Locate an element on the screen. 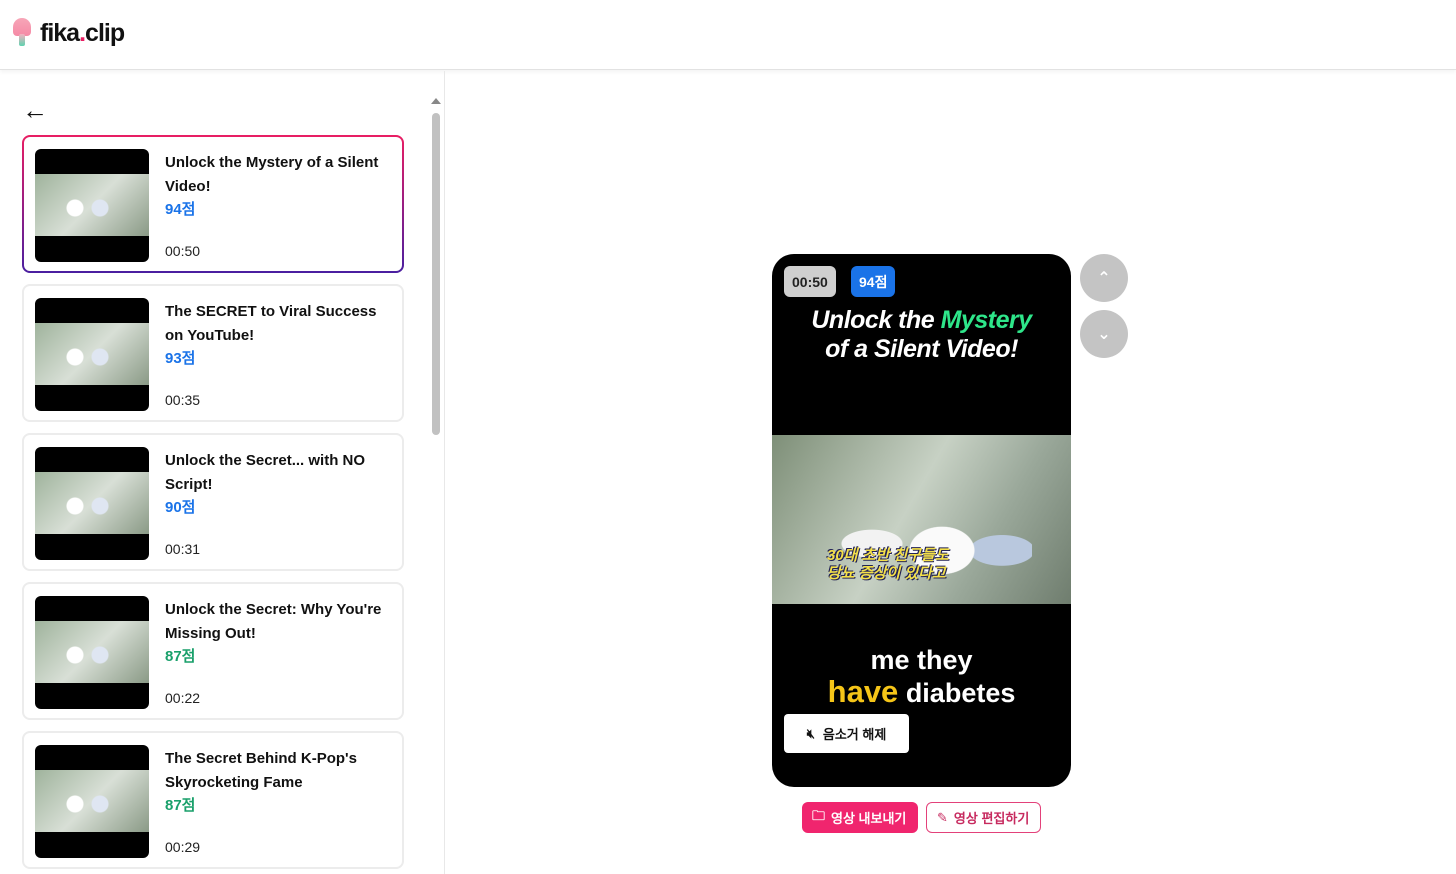  clip-duration: 00:50 is located at coordinates (183, 251).